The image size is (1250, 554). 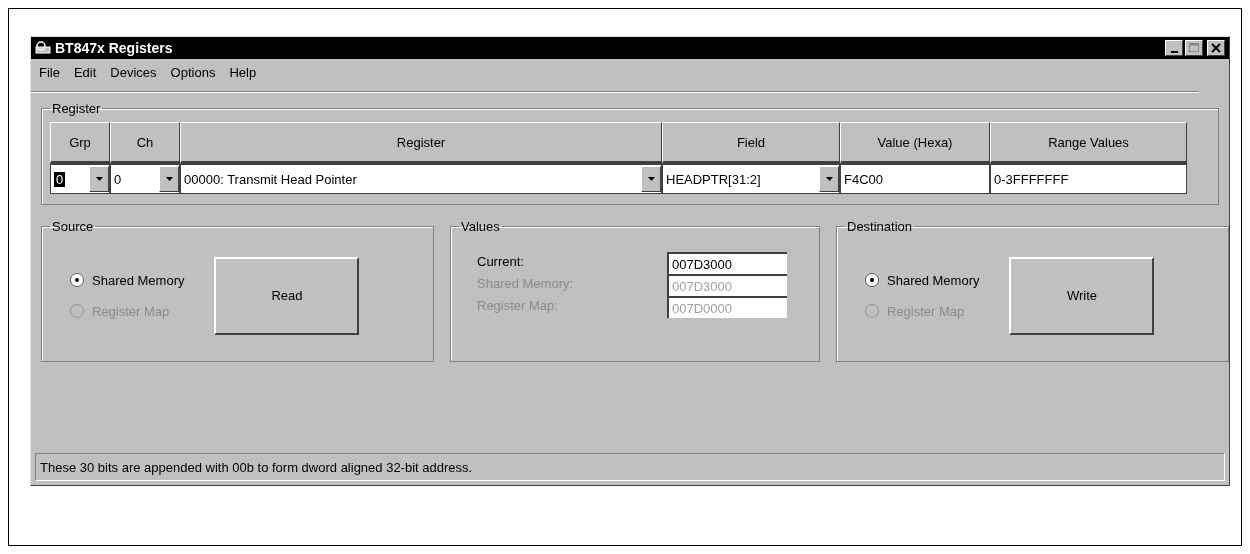 I want to click on minimize-button, so click(x=1174, y=48).